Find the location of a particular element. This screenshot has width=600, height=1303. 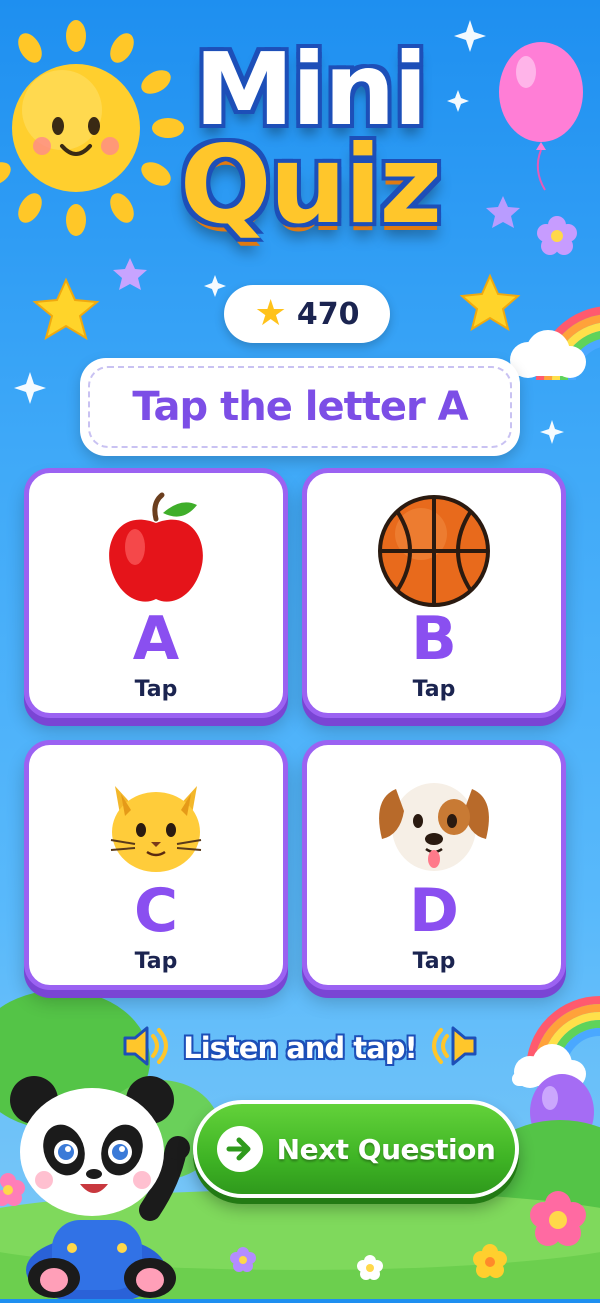

listen-text: Listen and tap! is located at coordinates (300, 1048).